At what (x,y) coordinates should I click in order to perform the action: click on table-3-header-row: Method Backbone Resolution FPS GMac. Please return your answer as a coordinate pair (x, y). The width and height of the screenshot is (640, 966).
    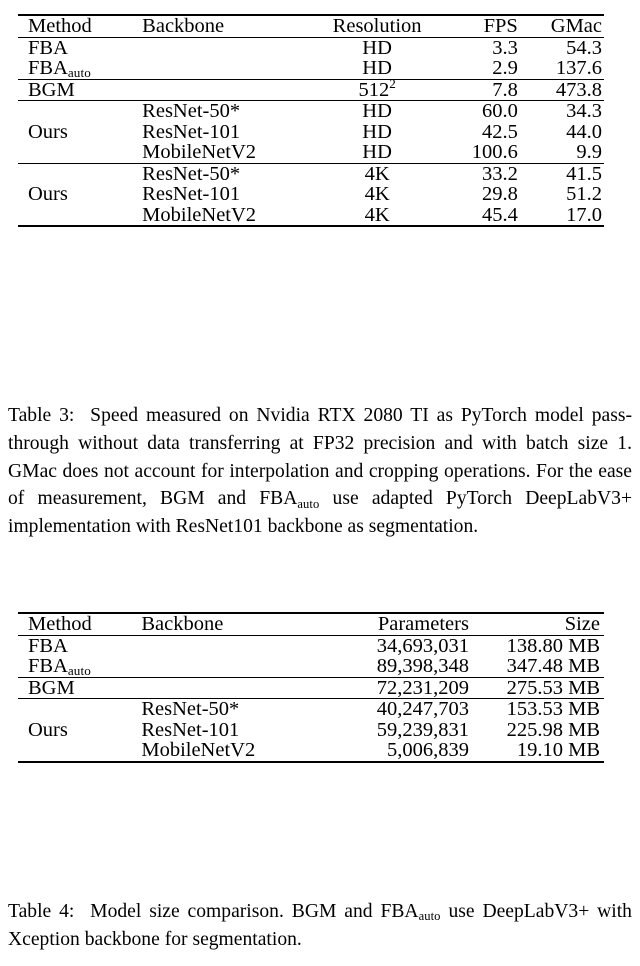
    Looking at the image, I should click on (311, 26).